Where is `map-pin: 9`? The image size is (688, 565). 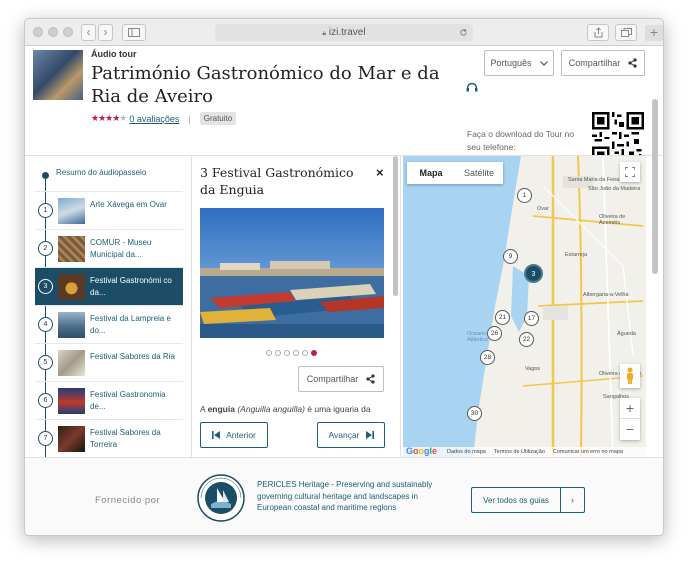
map-pin: 9 is located at coordinates (510, 256).